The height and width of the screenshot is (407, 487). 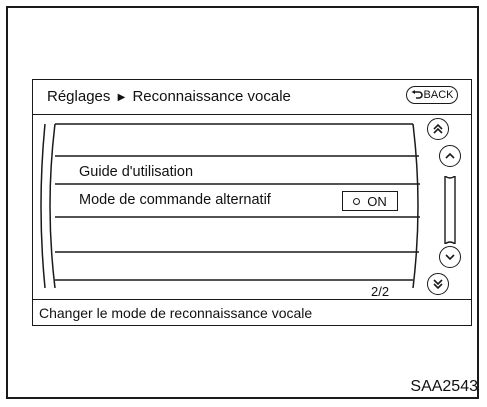 What do you see at coordinates (357, 201) in the screenshot?
I see `circle-indicator-icon` at bounding box center [357, 201].